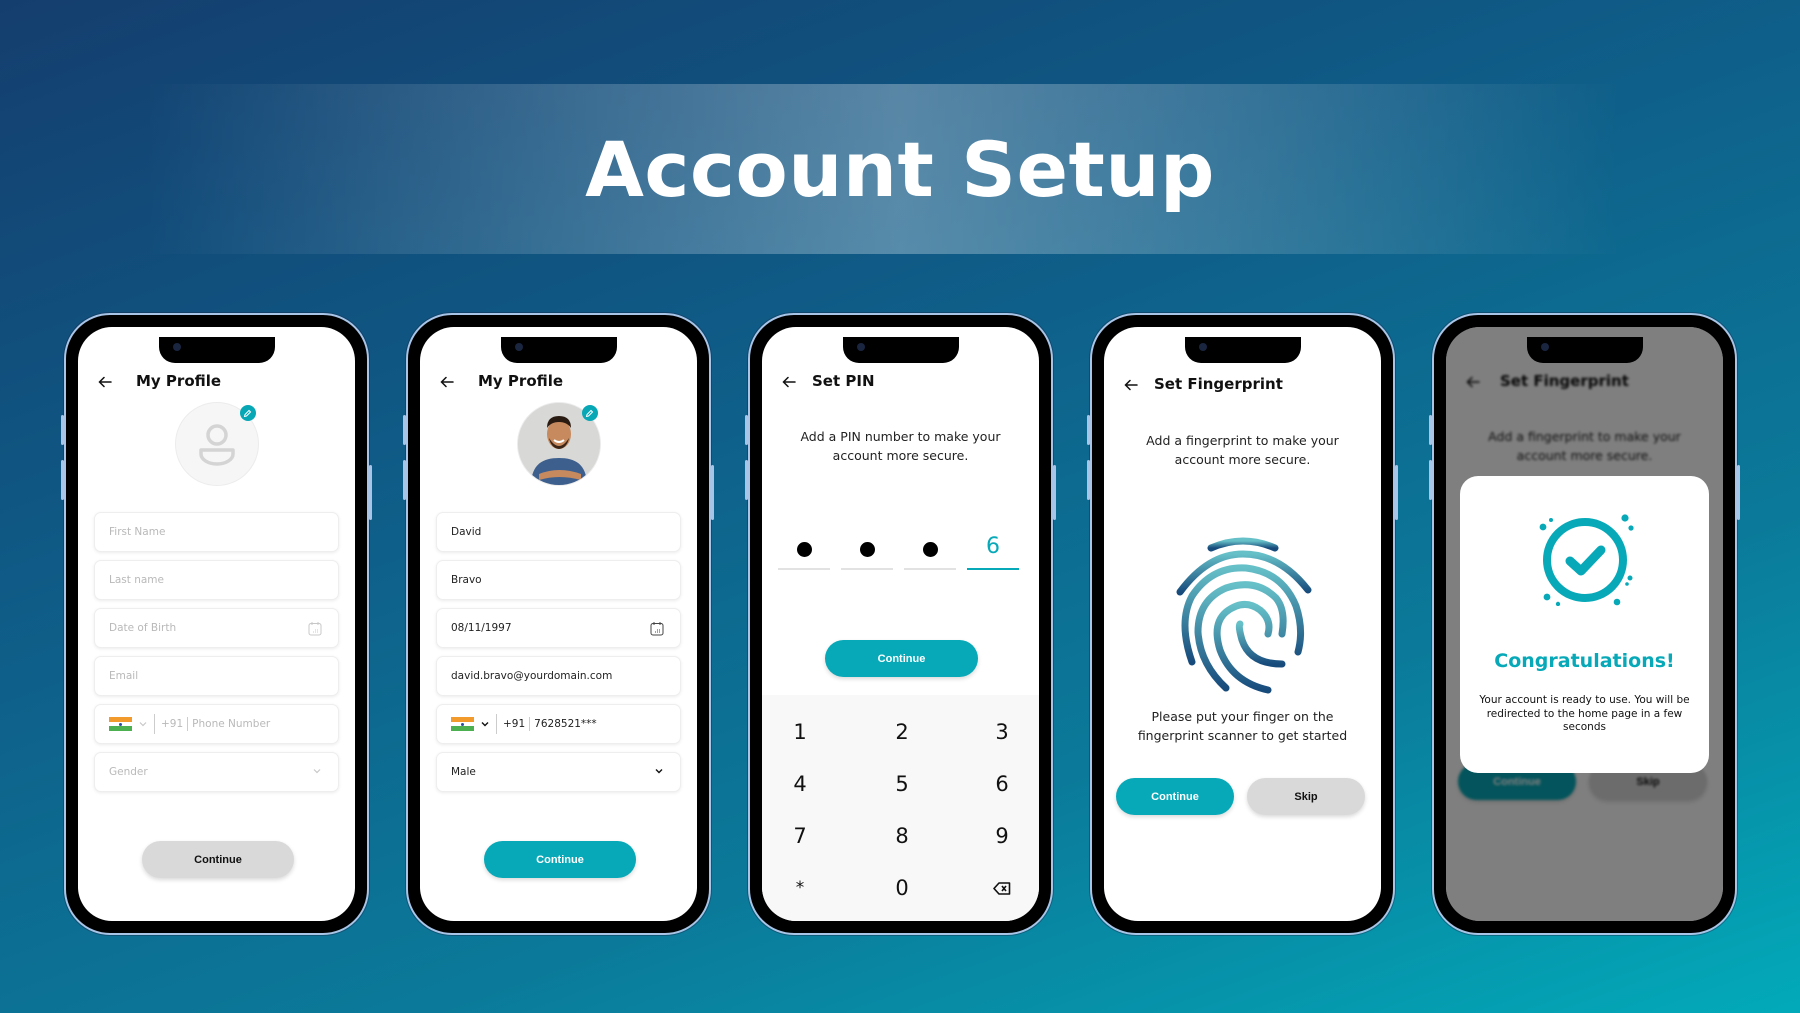  What do you see at coordinates (900, 808) in the screenshot?
I see `numeric-keypad: 1 2 3 4 5 6 7 8 9 * 0` at bounding box center [900, 808].